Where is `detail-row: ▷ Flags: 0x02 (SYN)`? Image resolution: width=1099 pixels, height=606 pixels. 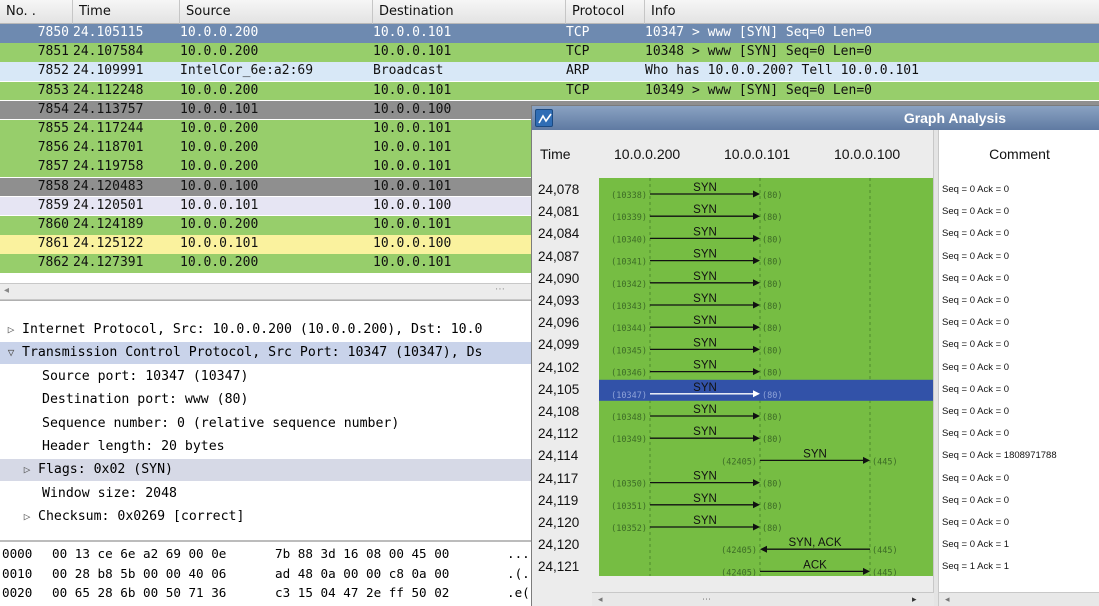
detail-row: ▷ Flags: 0x02 (SYN) is located at coordinates (270, 470).